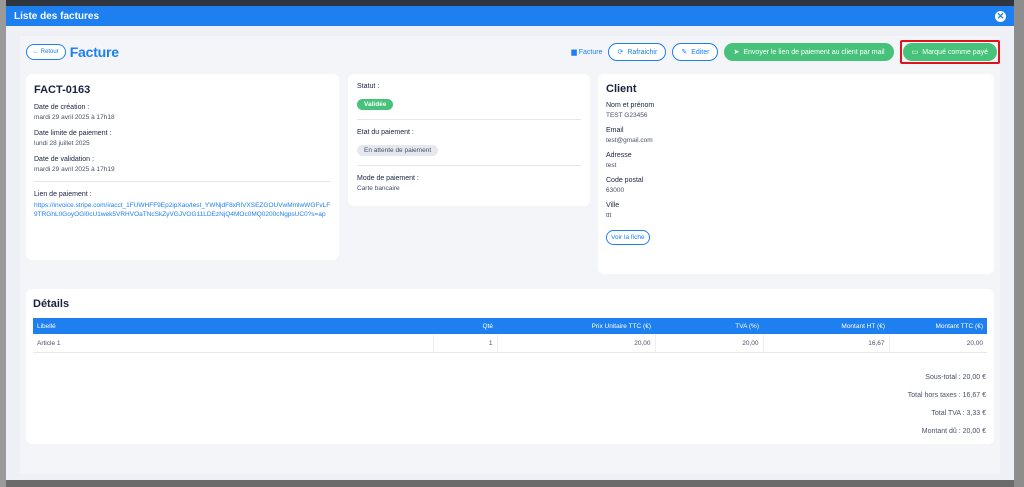 The height and width of the screenshot is (487, 1024). What do you see at coordinates (700, 52) in the screenshot?
I see `edit-label: Editer` at bounding box center [700, 52].